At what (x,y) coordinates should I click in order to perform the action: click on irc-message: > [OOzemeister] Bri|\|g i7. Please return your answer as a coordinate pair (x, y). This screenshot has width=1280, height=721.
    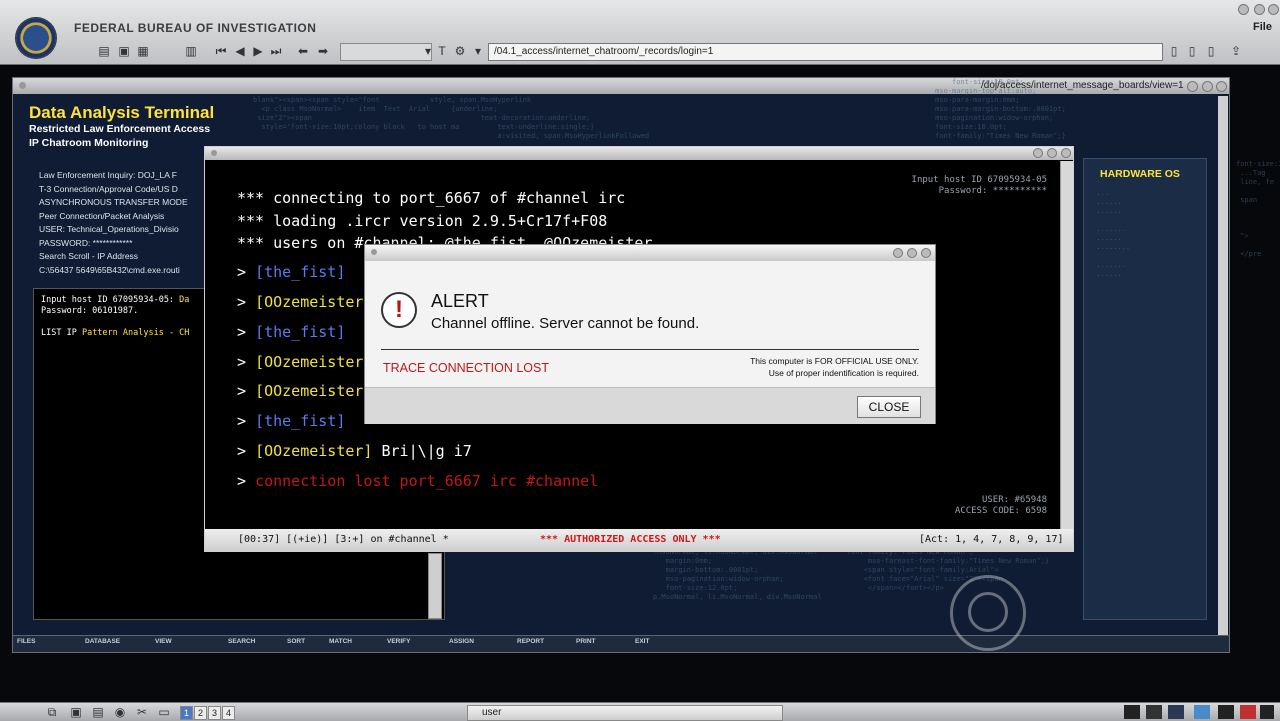
    Looking at the image, I should click on (354, 451).